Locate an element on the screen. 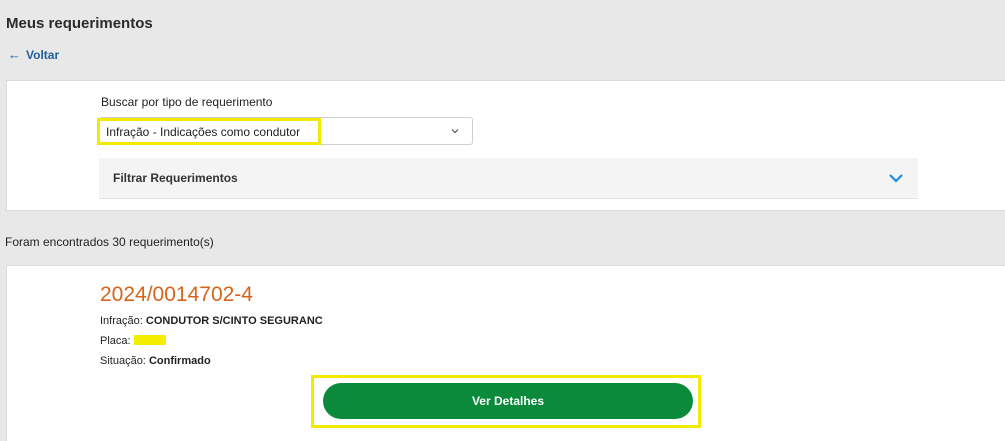 The image size is (1005, 441). filter-label: Buscar por tipo de requerimento is located at coordinates (187, 102).